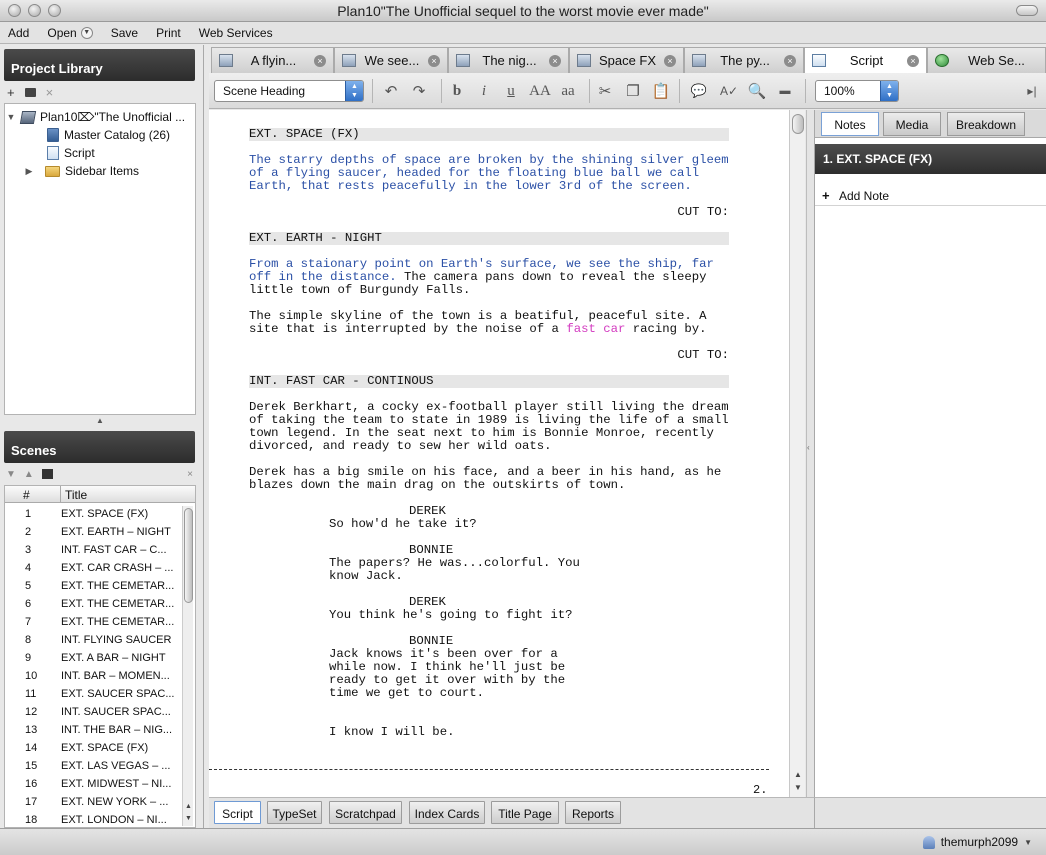 This screenshot has height=855, width=1046. I want to click on scene-heading: EXT. SPACE (FX), so click(489, 134).